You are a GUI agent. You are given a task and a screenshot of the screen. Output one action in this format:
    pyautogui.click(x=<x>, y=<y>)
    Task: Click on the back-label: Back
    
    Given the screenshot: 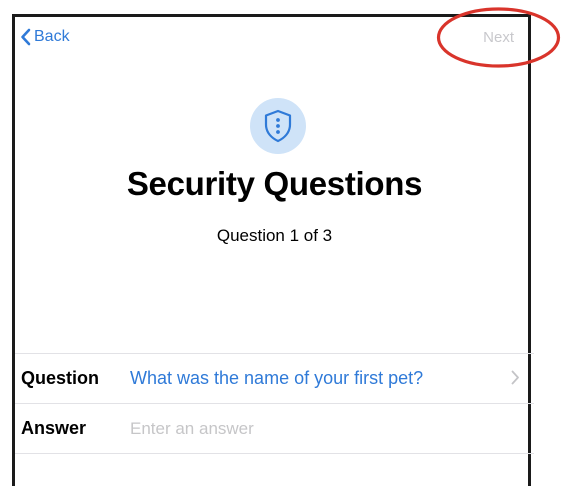 What is the action you would take?
    pyautogui.click(x=52, y=36)
    